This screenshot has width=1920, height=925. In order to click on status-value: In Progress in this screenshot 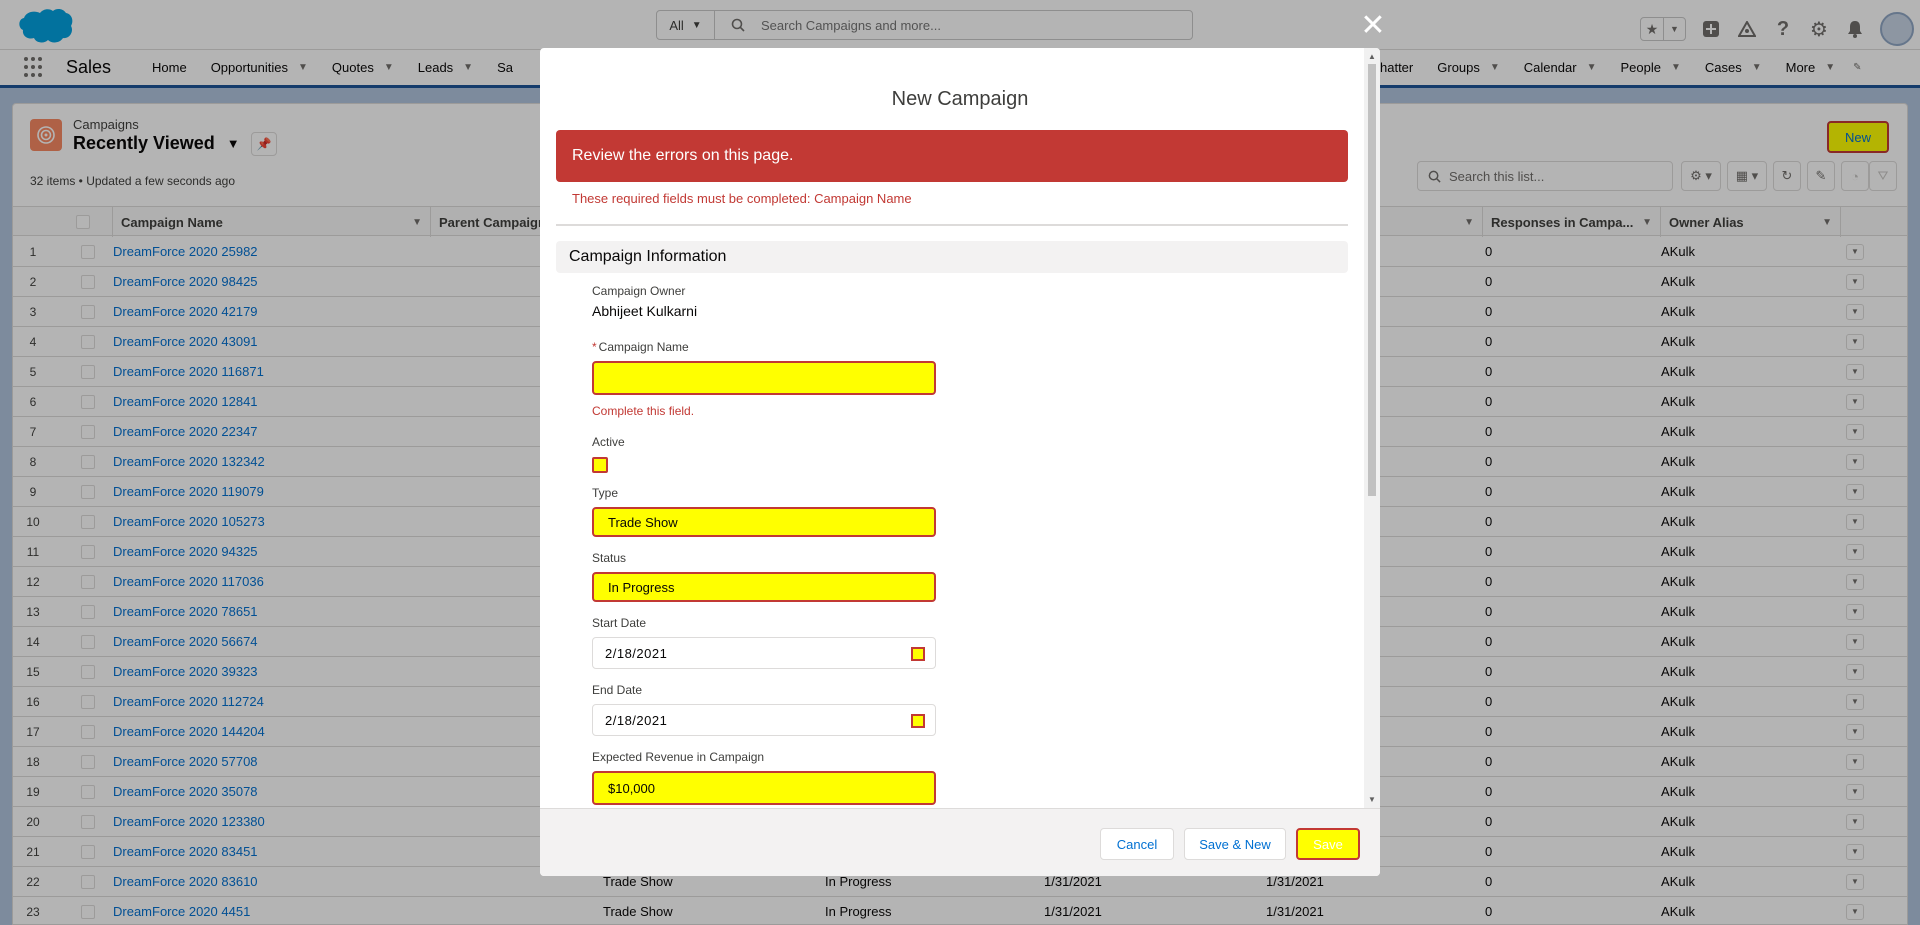, I will do `click(641, 587)`.